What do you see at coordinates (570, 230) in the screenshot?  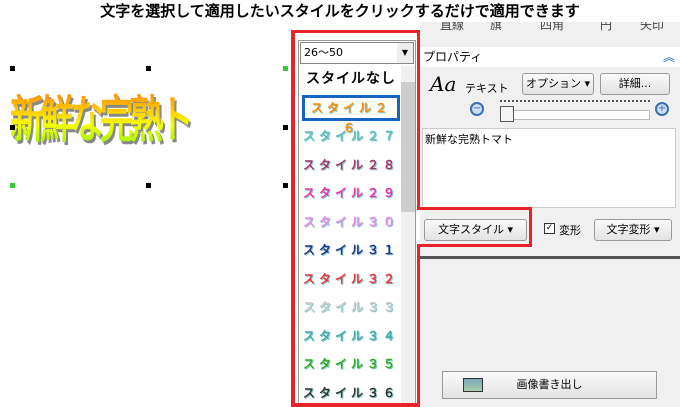 I see `transform-label: 変形` at bounding box center [570, 230].